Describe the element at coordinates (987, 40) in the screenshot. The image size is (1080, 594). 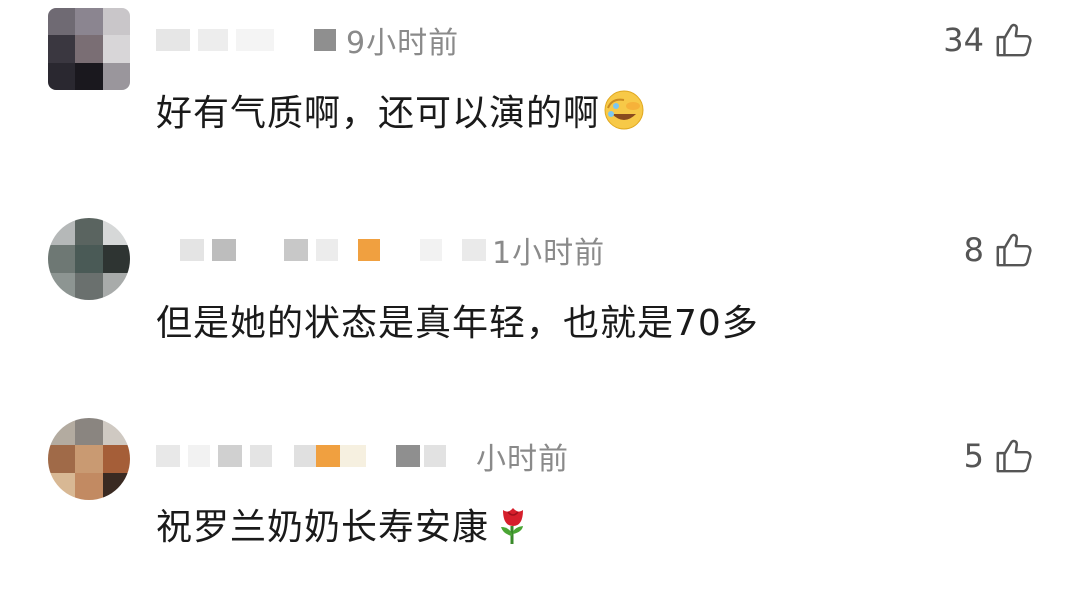
I see `like-button: 34` at that location.